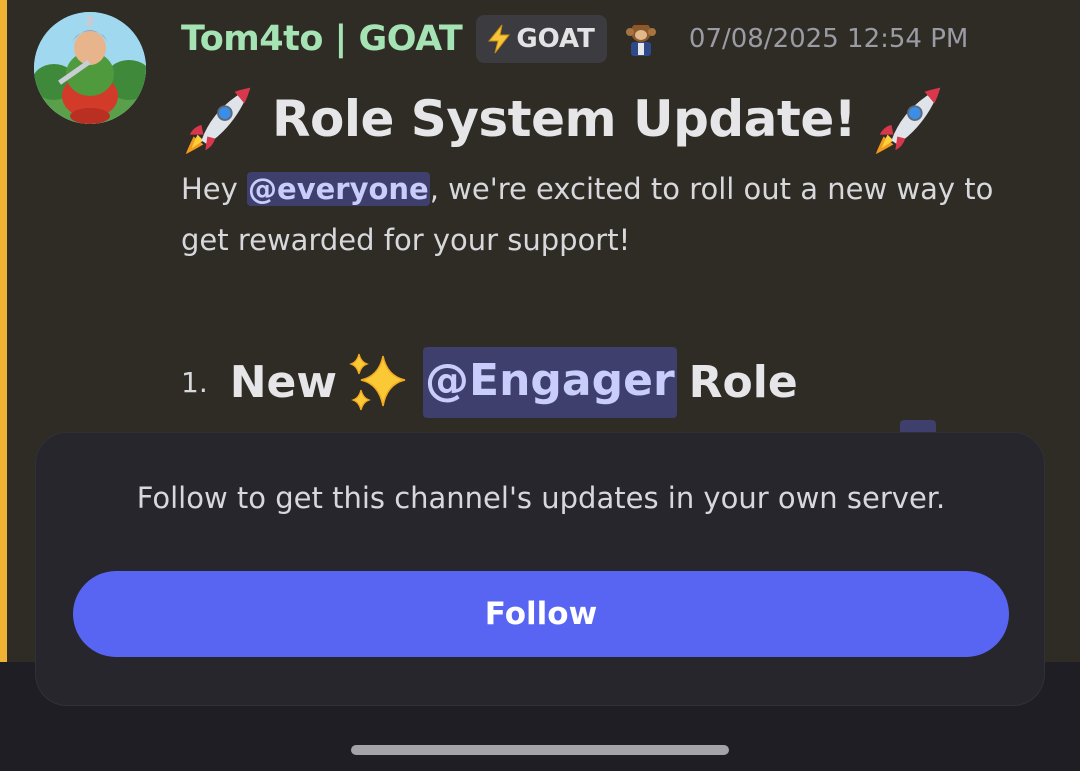 The width and height of the screenshot is (1080, 771). Describe the element at coordinates (283, 382) in the screenshot. I see `list-prefix: New` at that location.